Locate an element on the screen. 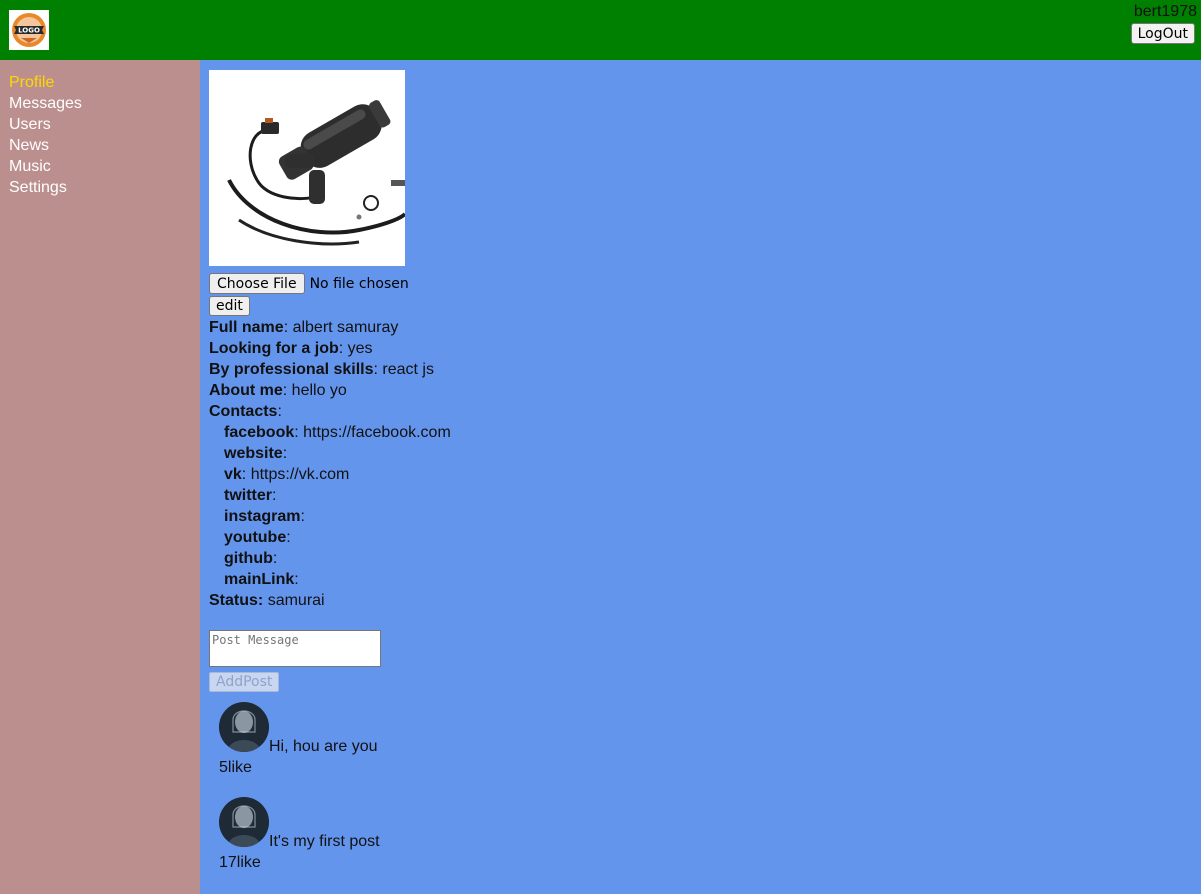 This screenshot has width=1201, height=894. contact-vk: vk: https://vk.com is located at coordinates (287, 474).